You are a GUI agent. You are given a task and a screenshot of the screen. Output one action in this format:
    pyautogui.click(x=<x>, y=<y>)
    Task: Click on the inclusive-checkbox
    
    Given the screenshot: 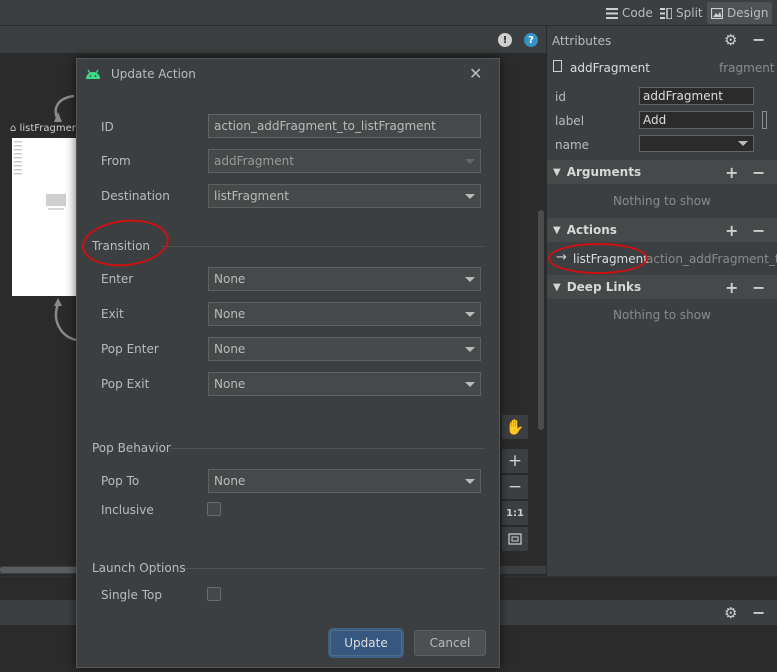 What is the action you would take?
    pyautogui.click(x=214, y=509)
    